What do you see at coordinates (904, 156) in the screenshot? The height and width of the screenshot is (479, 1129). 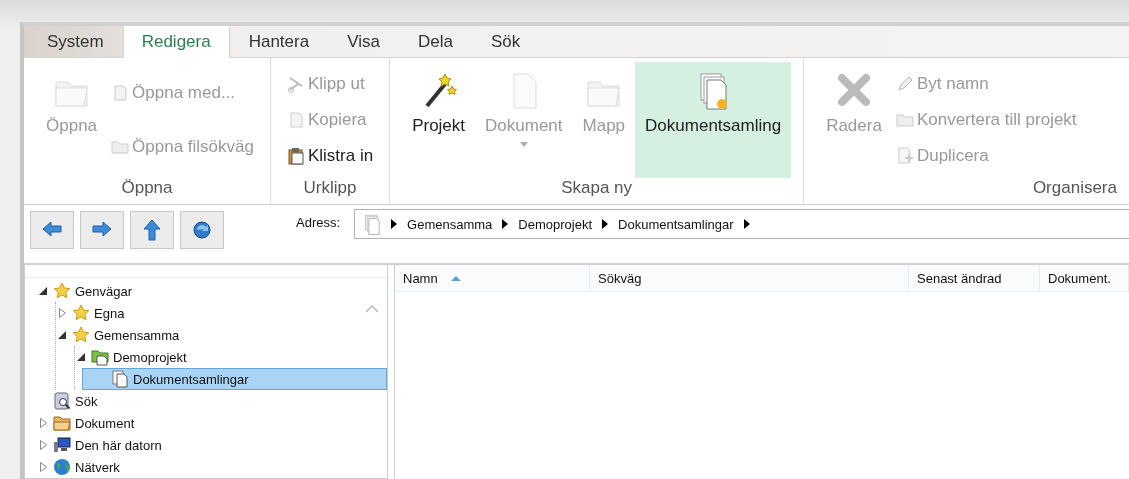 I see `document-plus-icon` at bounding box center [904, 156].